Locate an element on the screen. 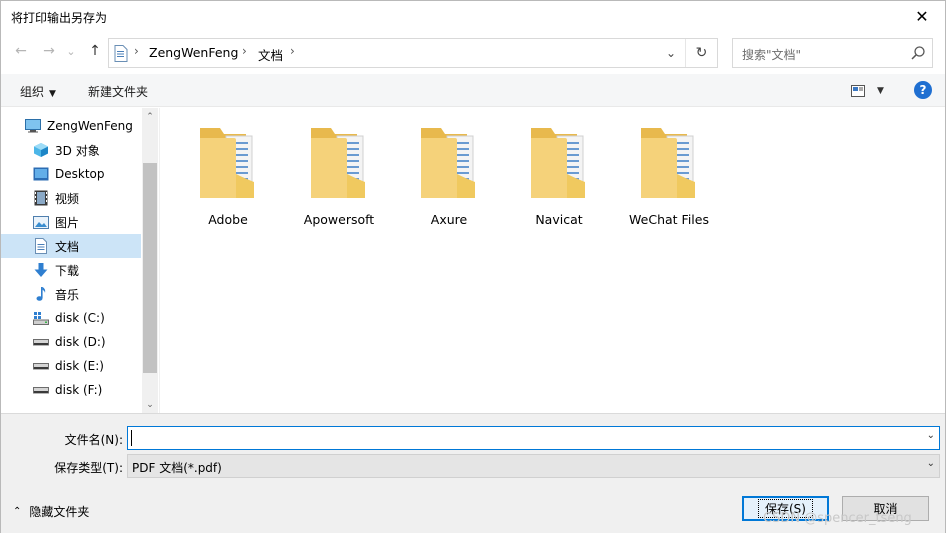 The width and height of the screenshot is (946, 533). document-icon is located at coordinates (121, 53).